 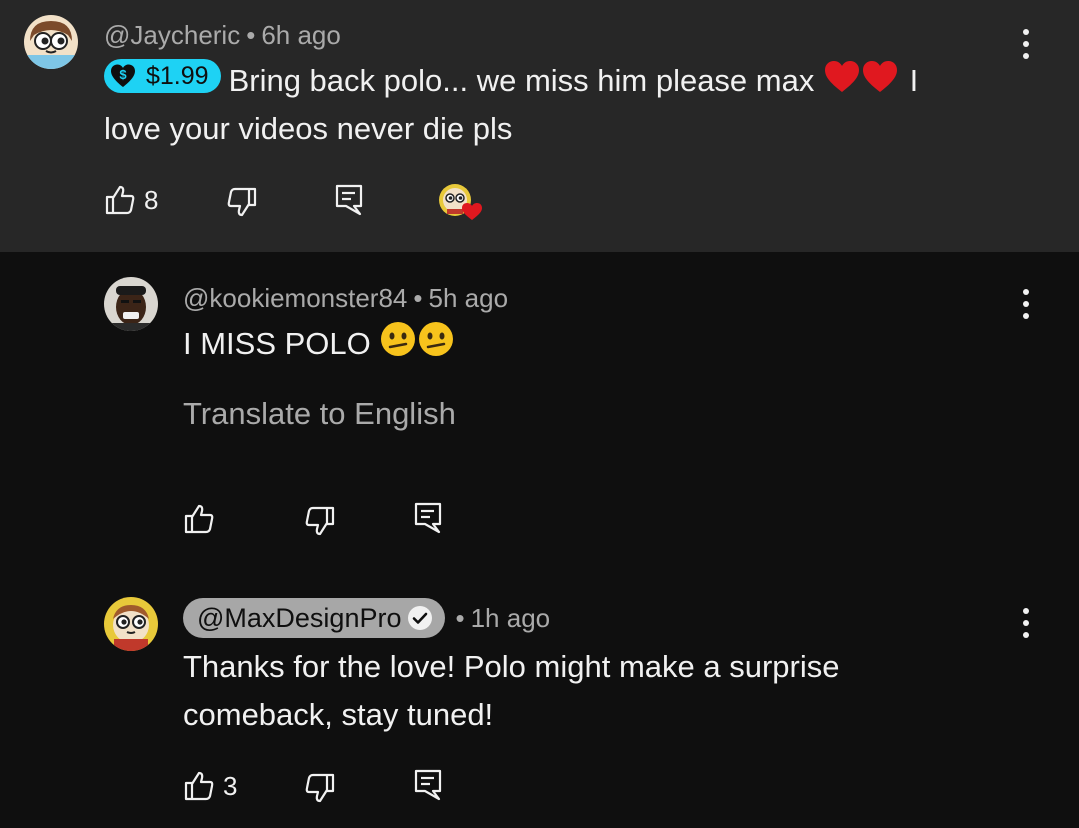 I want to click on like-count: 8, so click(x=151, y=199).